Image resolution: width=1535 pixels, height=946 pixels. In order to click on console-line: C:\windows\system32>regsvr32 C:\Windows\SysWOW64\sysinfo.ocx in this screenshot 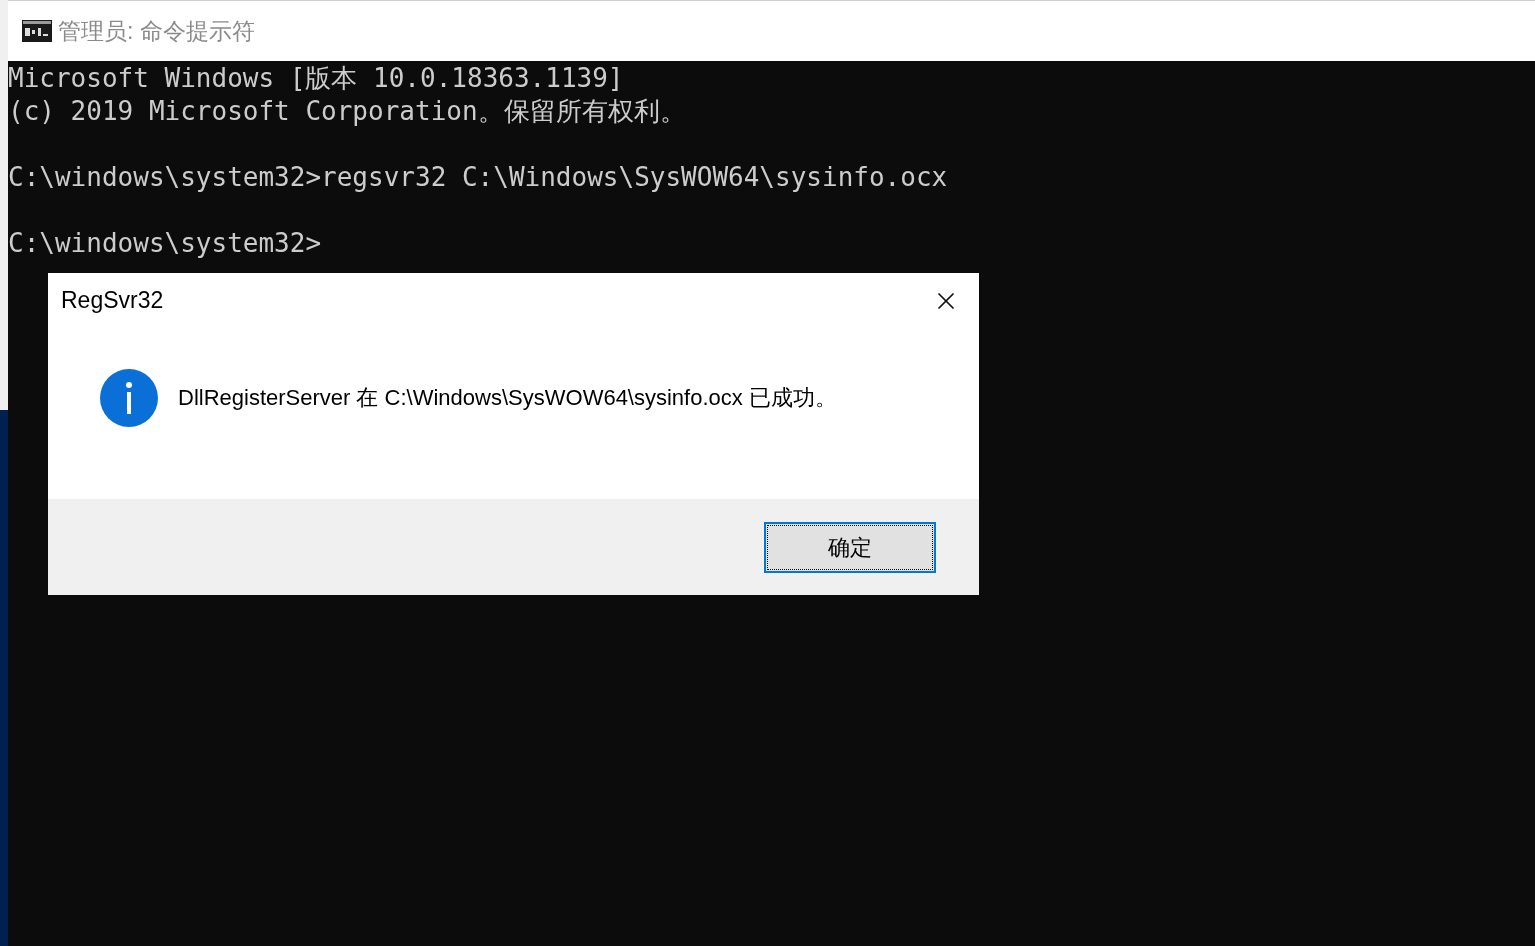, I will do `click(478, 177)`.